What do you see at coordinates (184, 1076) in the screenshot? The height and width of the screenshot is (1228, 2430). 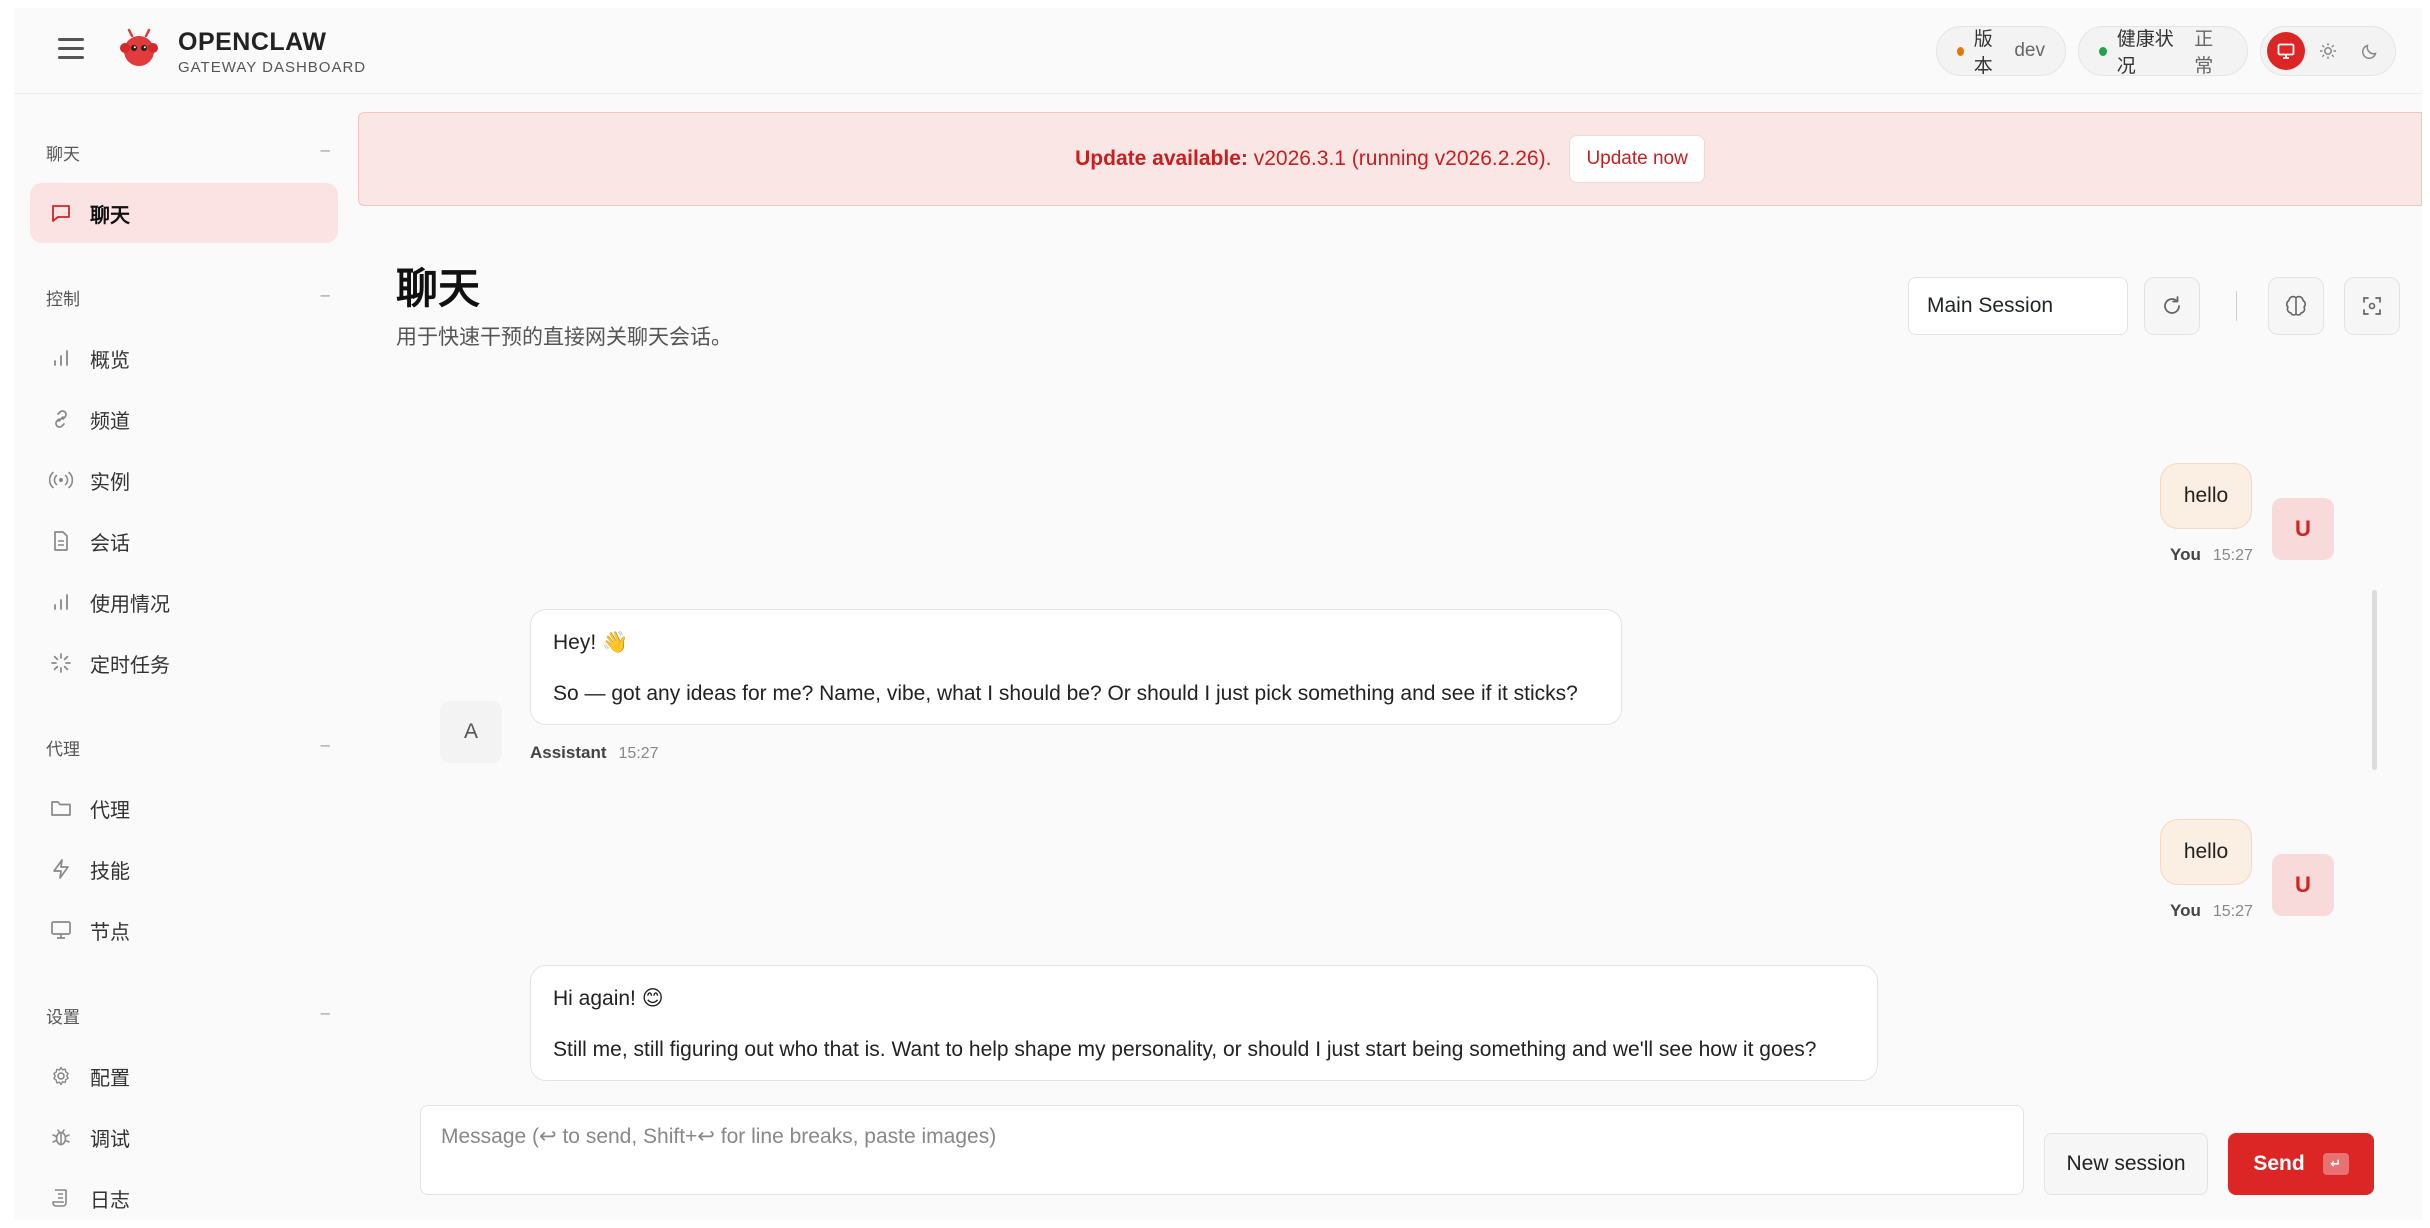 I see `sidebar-item-config: 配置` at bounding box center [184, 1076].